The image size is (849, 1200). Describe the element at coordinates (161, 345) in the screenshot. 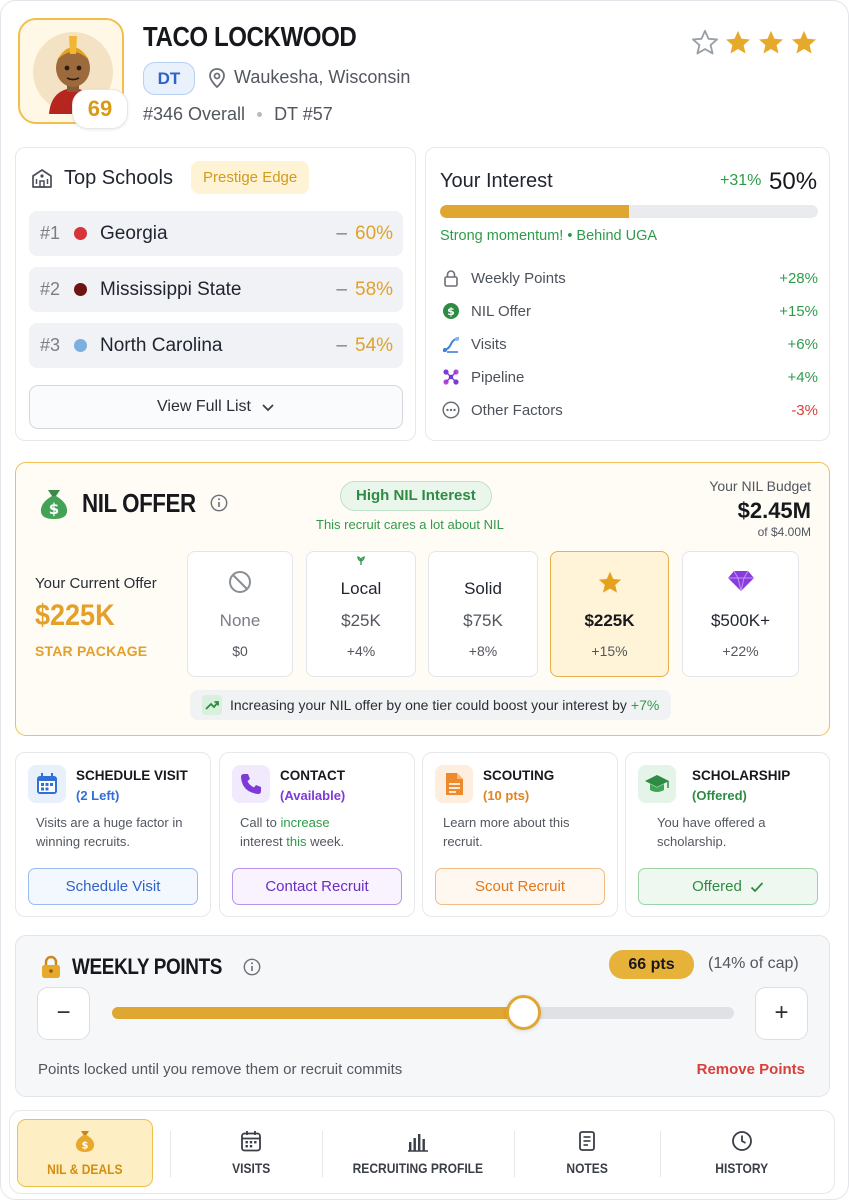

I see `school-name: North Carolina` at that location.